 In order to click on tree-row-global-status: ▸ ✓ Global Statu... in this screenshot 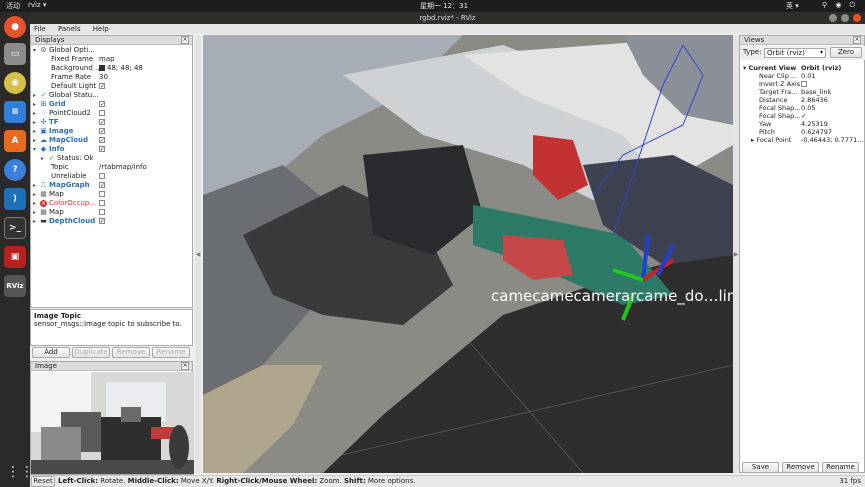, I will do `click(112, 95)`.